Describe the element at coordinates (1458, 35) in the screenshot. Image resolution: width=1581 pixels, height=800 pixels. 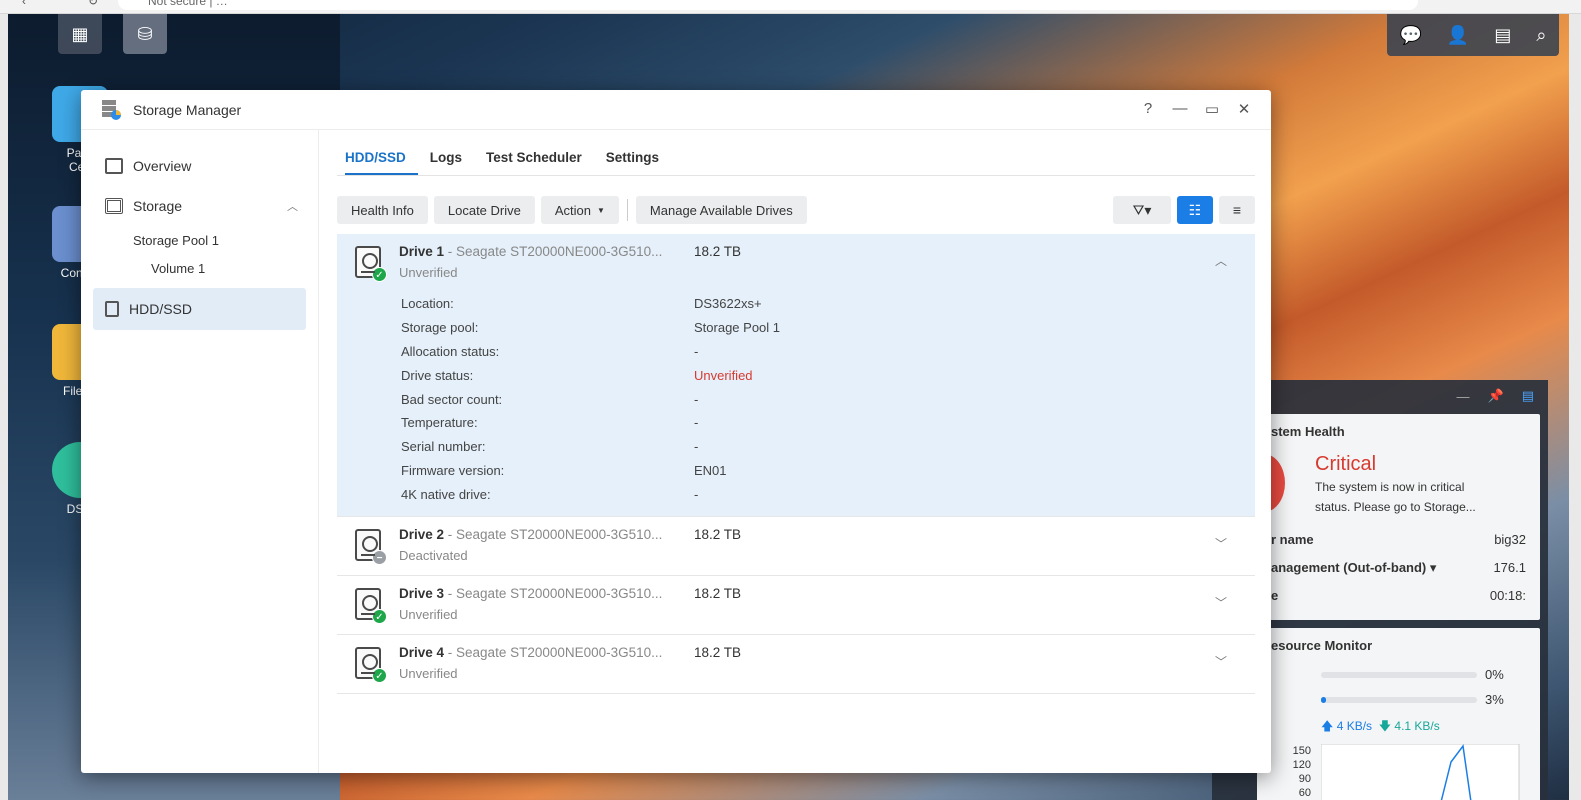
I see `user-icon: 👤` at that location.